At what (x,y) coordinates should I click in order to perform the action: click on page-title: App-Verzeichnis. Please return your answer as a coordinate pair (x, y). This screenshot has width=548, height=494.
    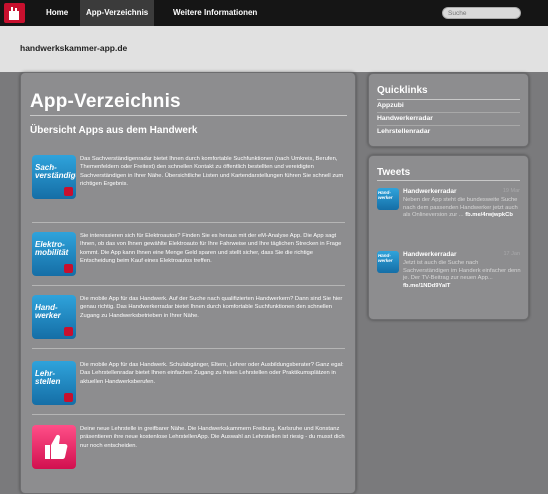
    Looking at the image, I should click on (105, 101).